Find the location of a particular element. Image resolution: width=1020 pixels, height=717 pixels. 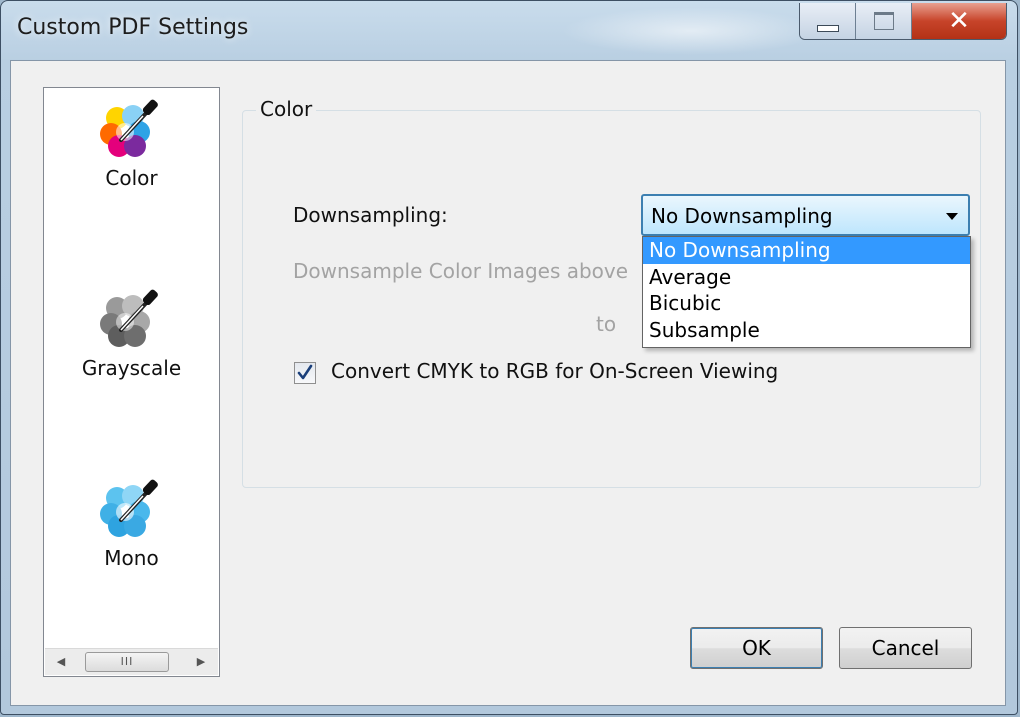

maximize-icon is located at coordinates (883, 21).